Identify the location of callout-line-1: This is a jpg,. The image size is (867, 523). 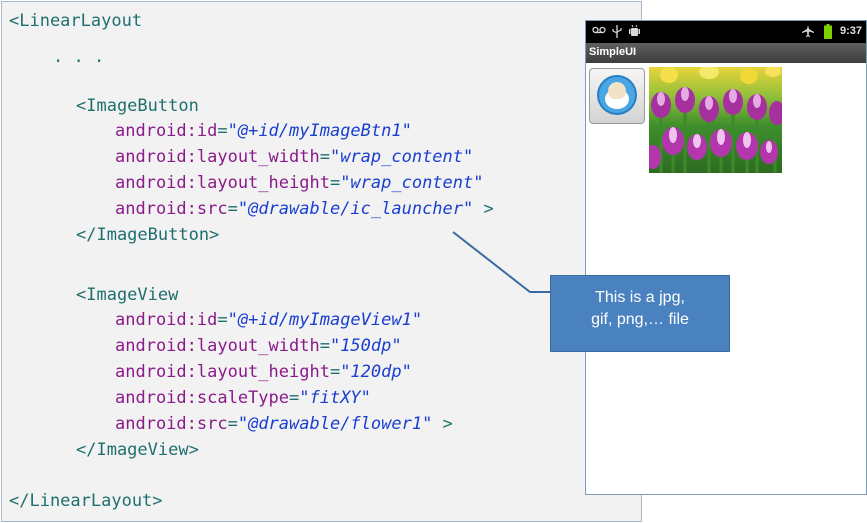
(640, 297).